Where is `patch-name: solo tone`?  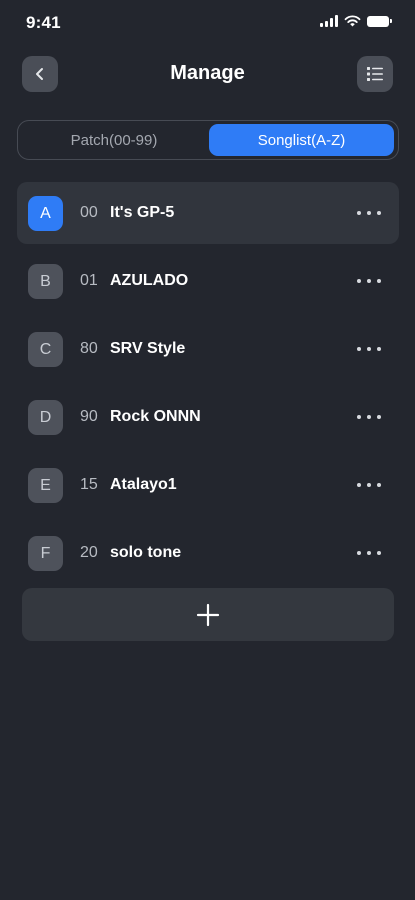
patch-name: solo tone is located at coordinates (146, 552).